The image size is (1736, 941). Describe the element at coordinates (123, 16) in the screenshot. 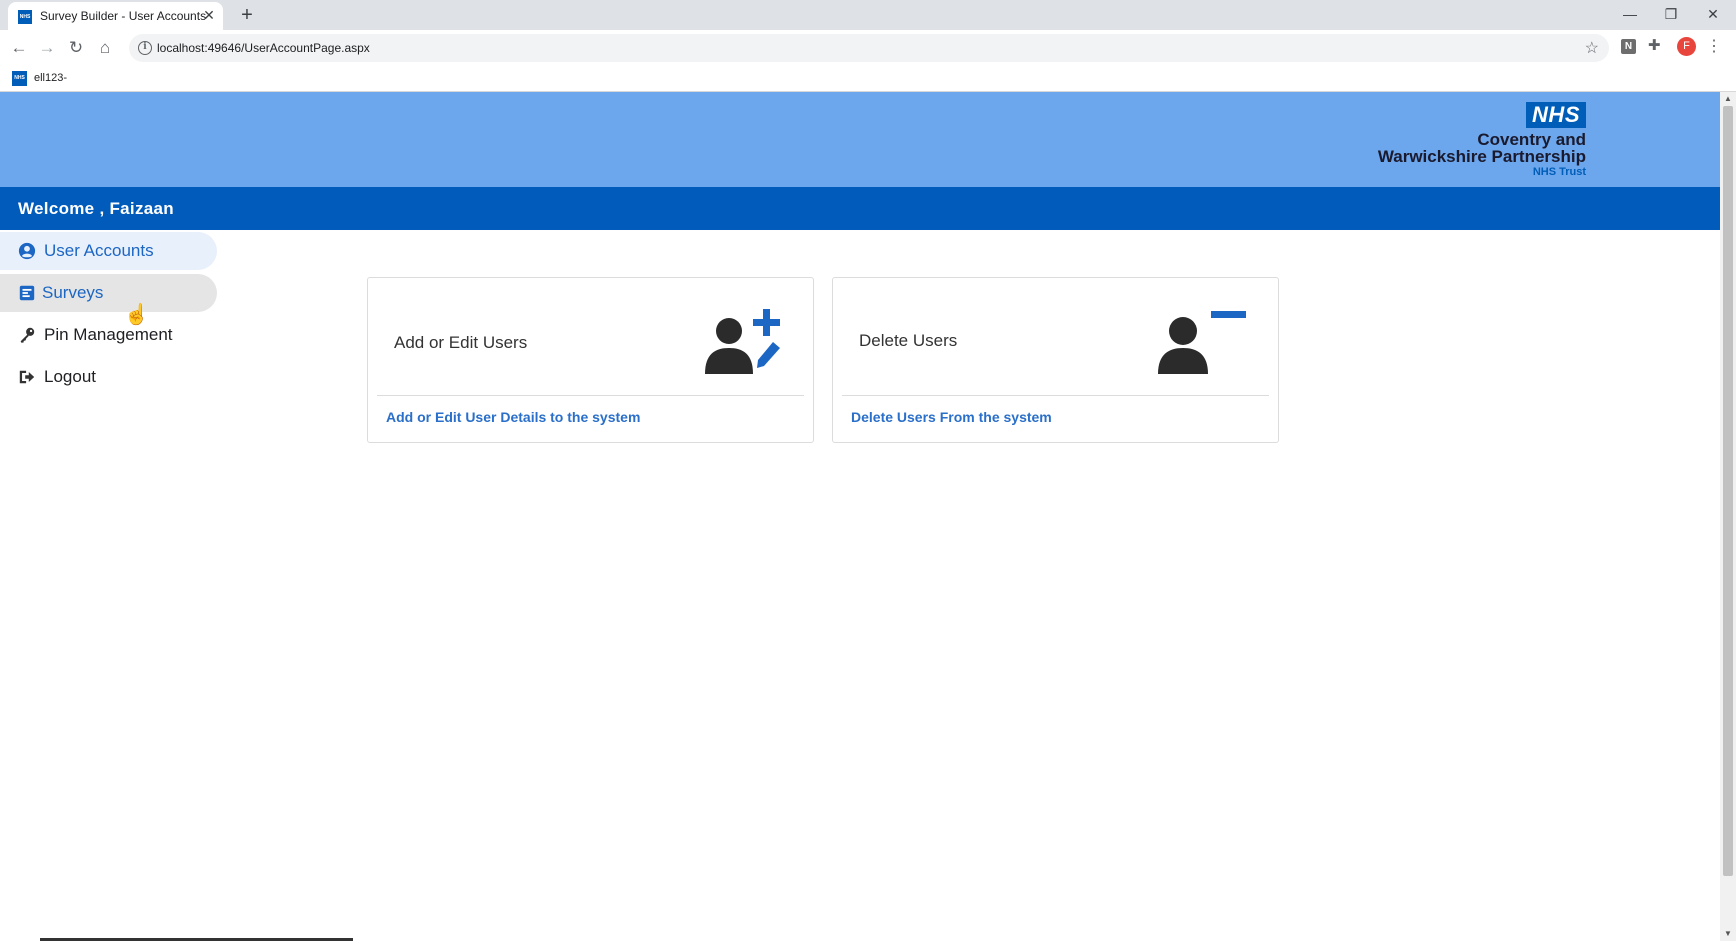

I see `tab-title: Survey Builder - User Accounts` at that location.